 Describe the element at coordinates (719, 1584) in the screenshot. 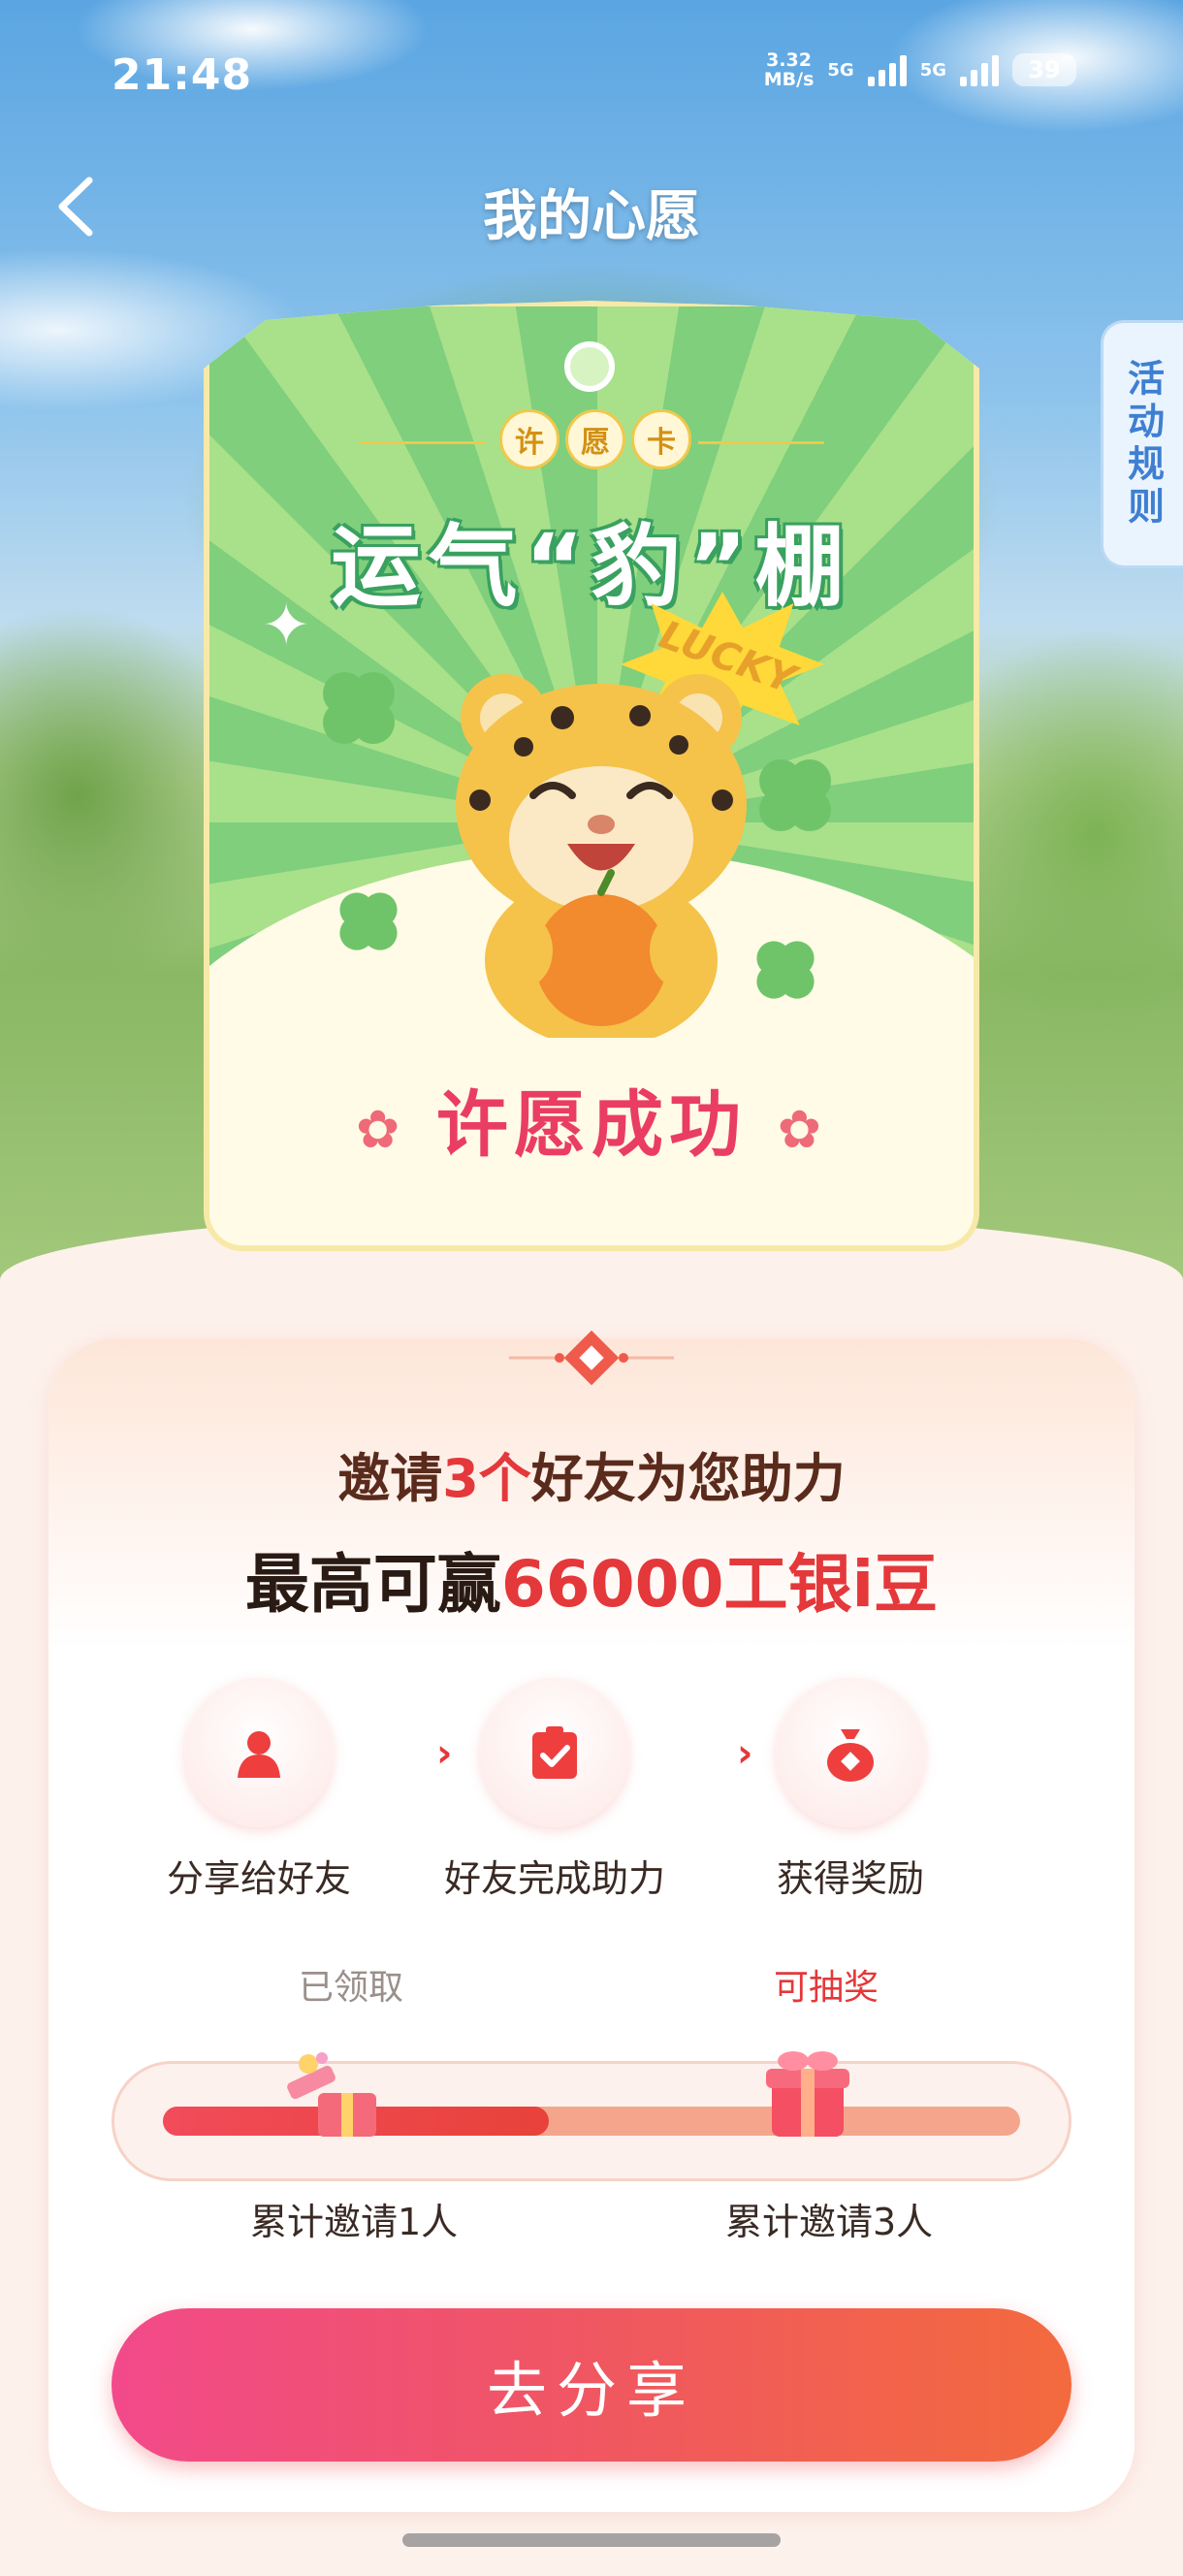

I see `prize-value: 66000工银i豆` at that location.